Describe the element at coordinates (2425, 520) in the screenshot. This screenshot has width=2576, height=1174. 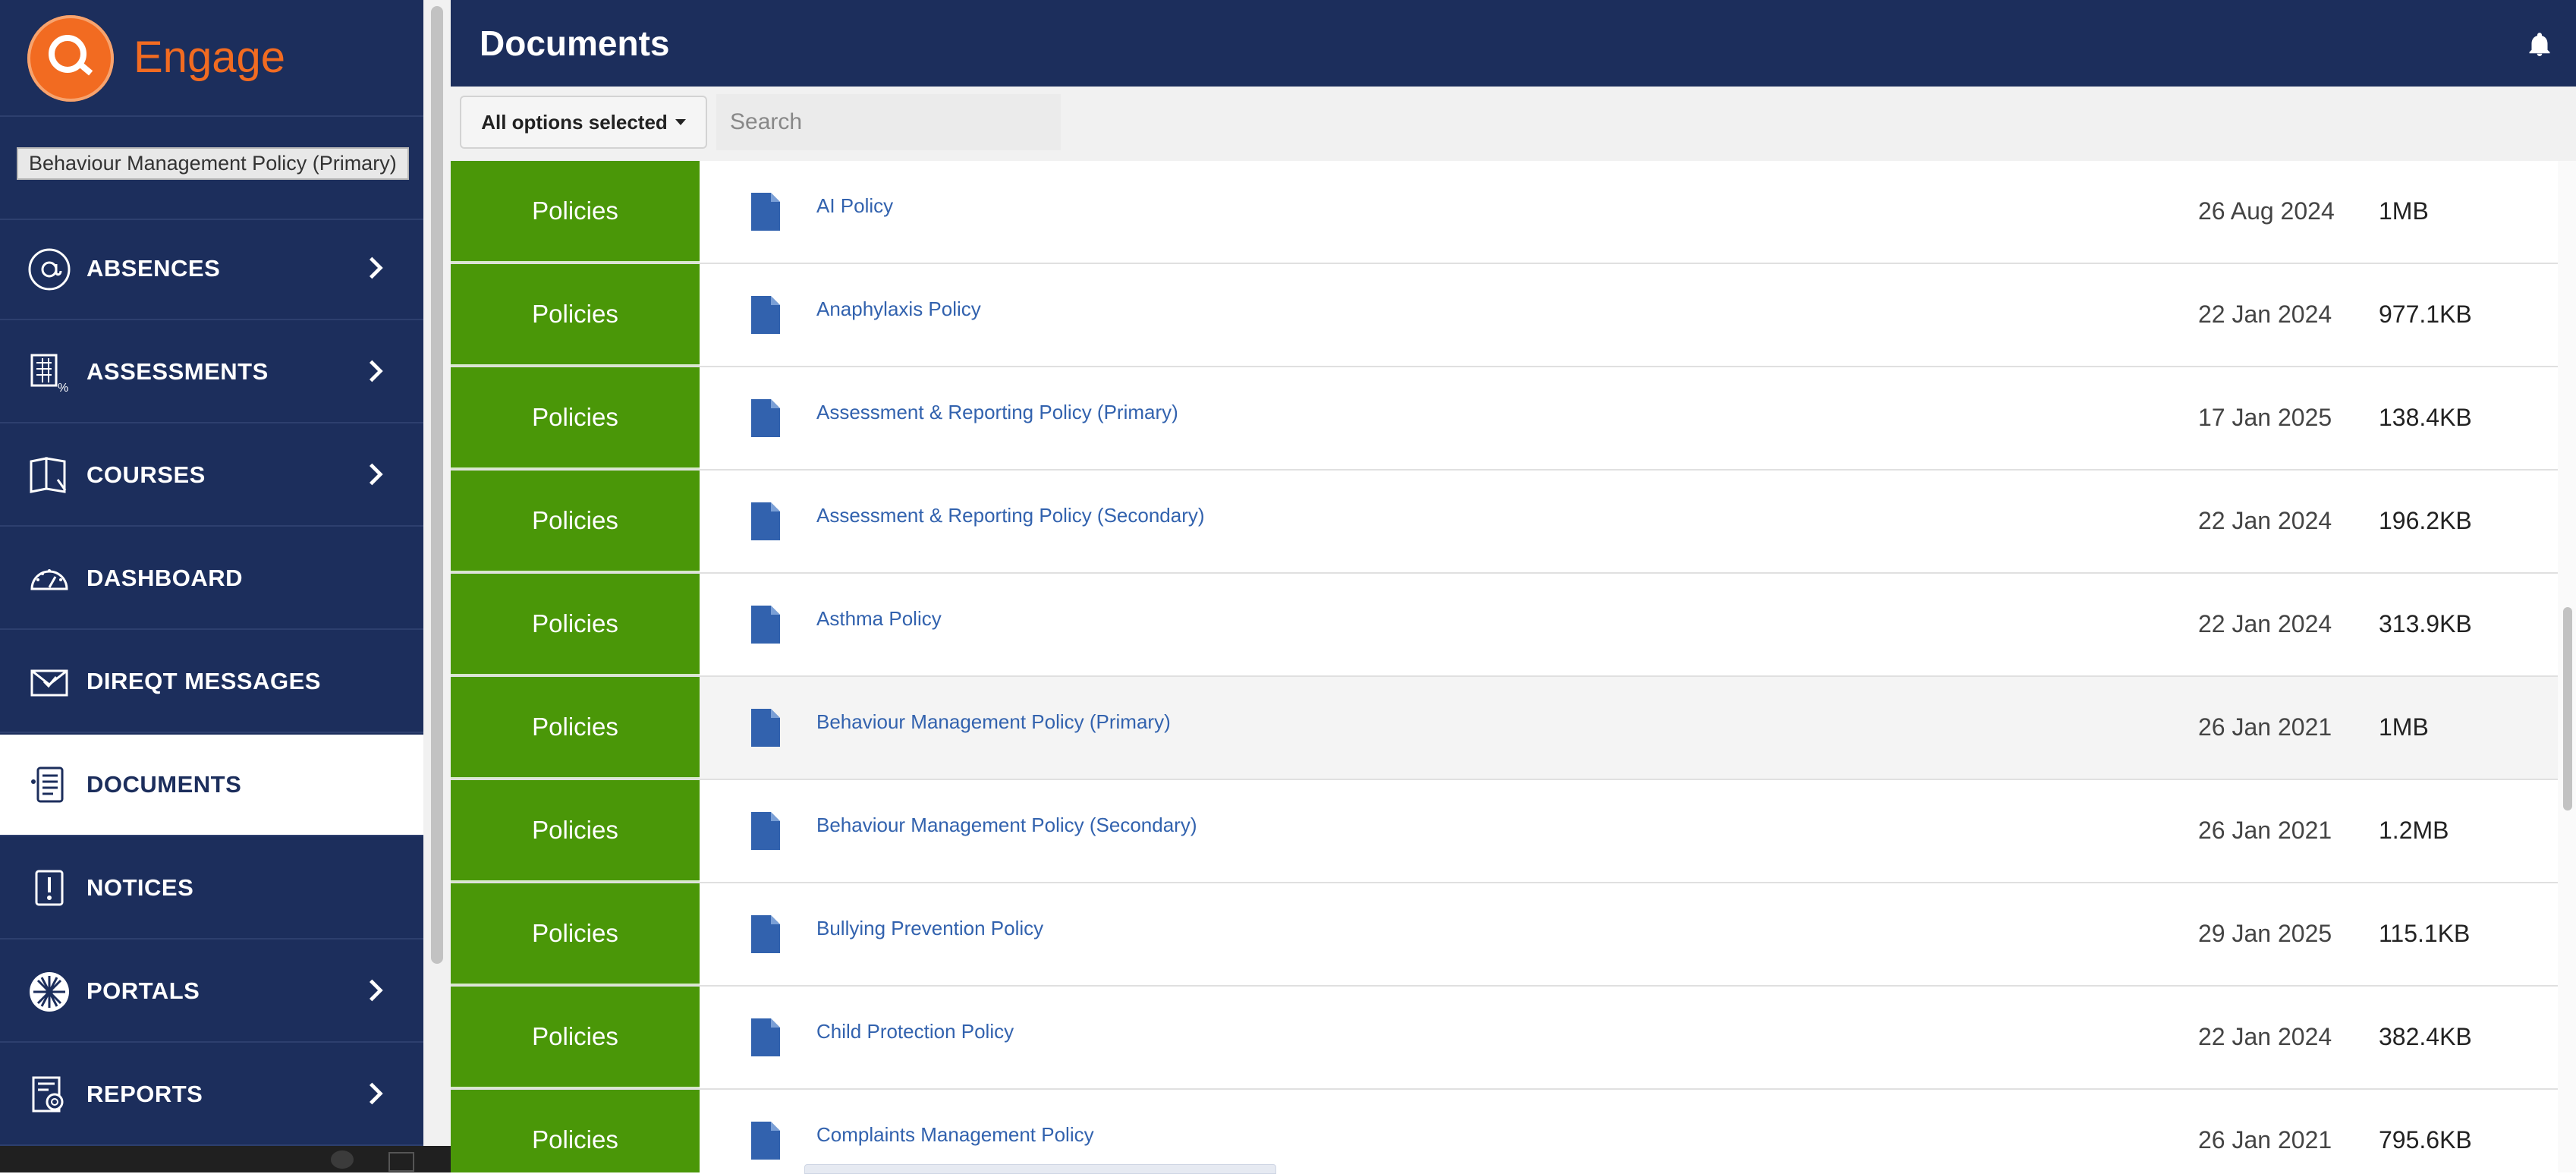
I see `document-size: 196.2KB` at that location.